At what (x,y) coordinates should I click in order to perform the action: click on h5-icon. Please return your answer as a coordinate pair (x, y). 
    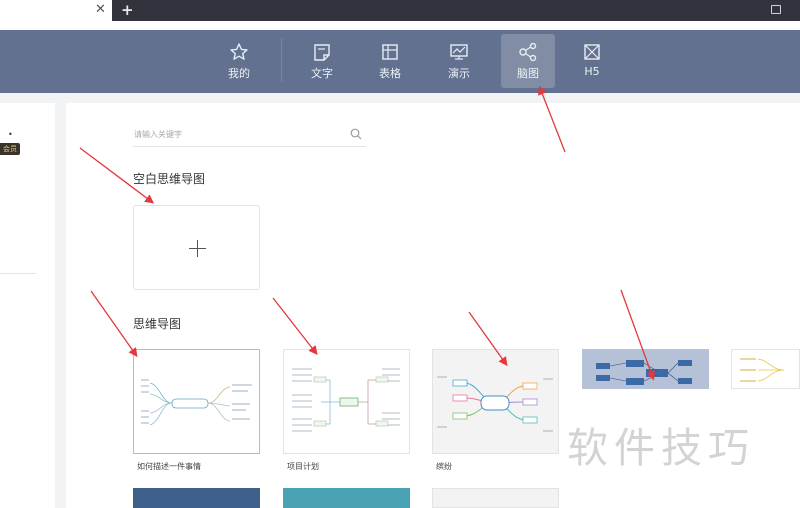
    Looking at the image, I should click on (592, 52).